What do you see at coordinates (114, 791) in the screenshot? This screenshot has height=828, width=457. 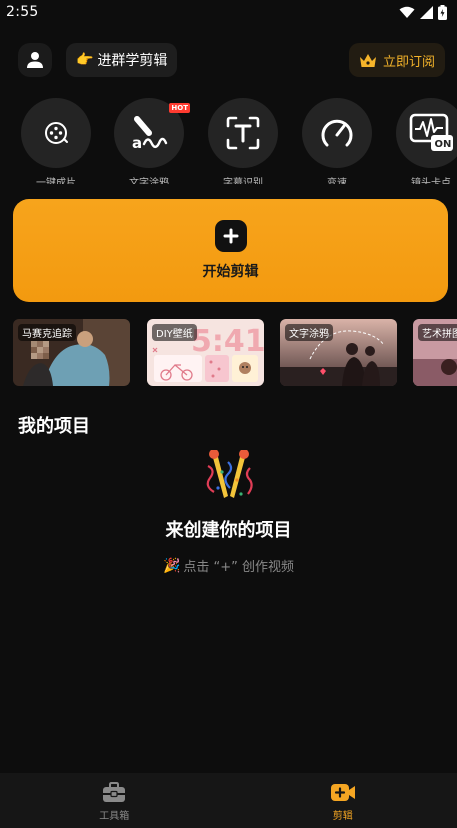 I see `toolbox-icon` at bounding box center [114, 791].